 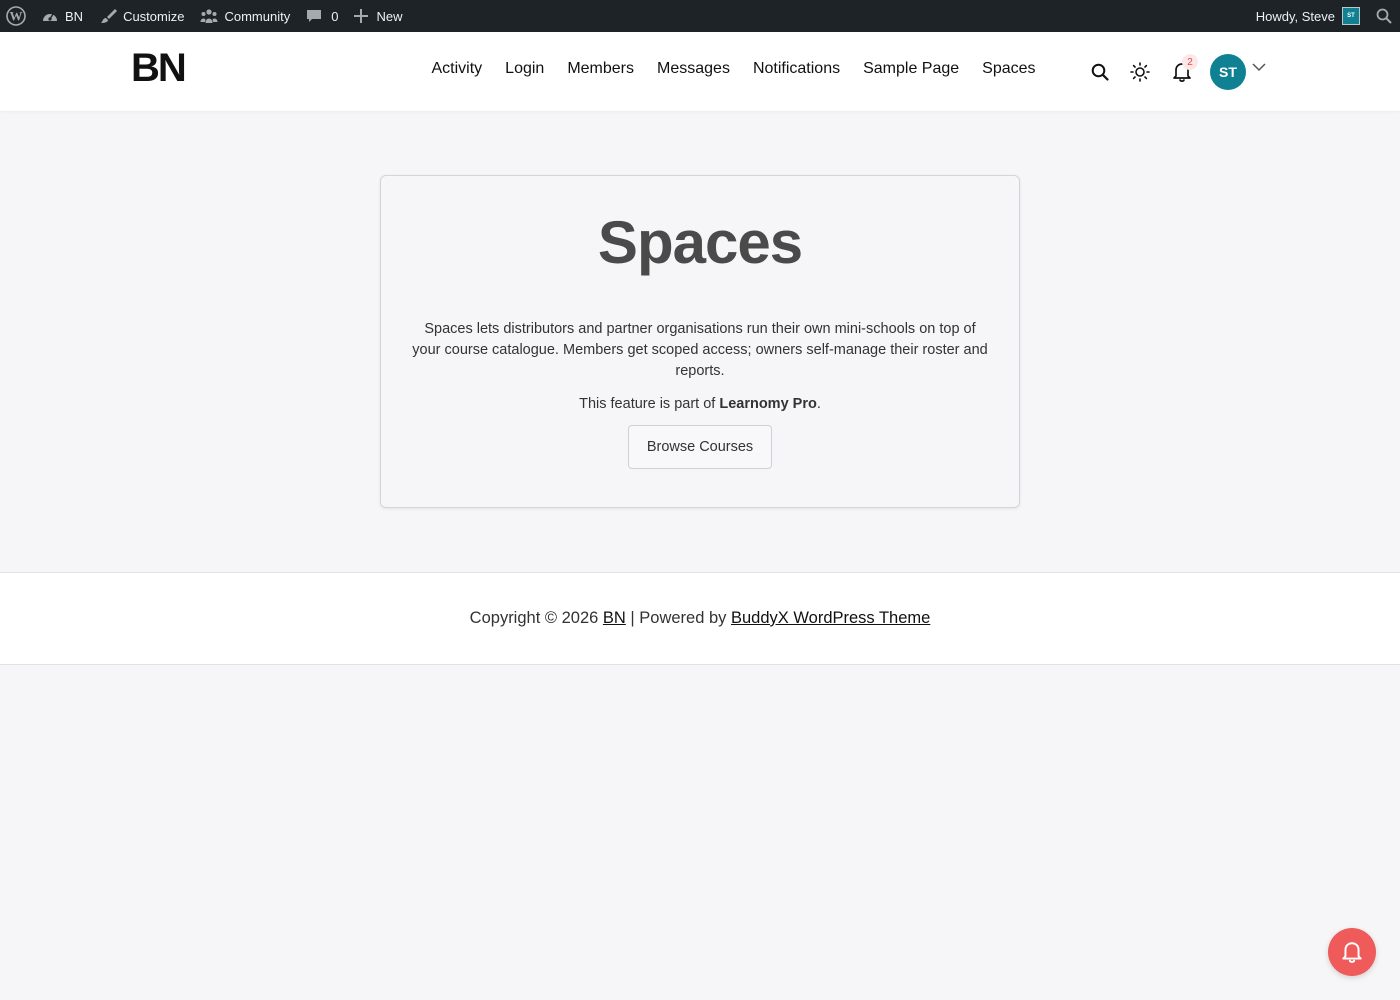 I want to click on footer-theme-link: BuddyX WordPress Theme, so click(x=830, y=618).